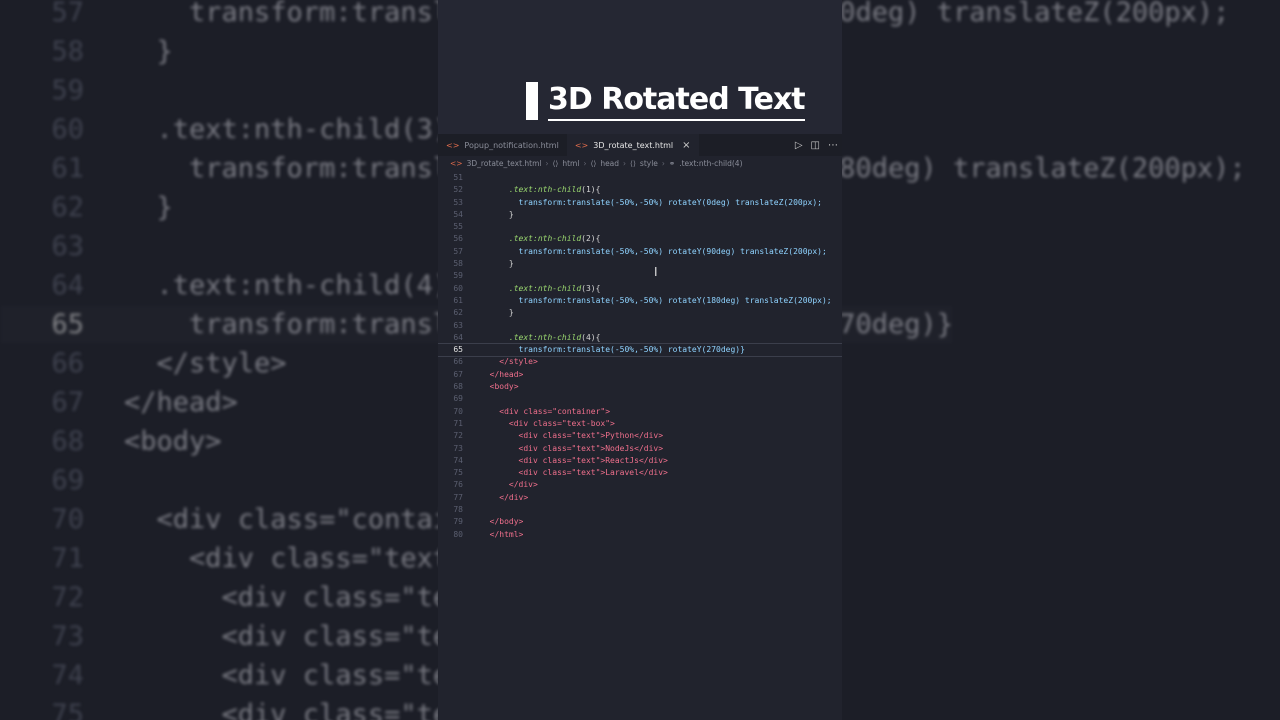 The height and width of the screenshot is (720, 1280). What do you see at coordinates (144, 402) in the screenshot?
I see `background-code-line: 67 </head>` at bounding box center [144, 402].